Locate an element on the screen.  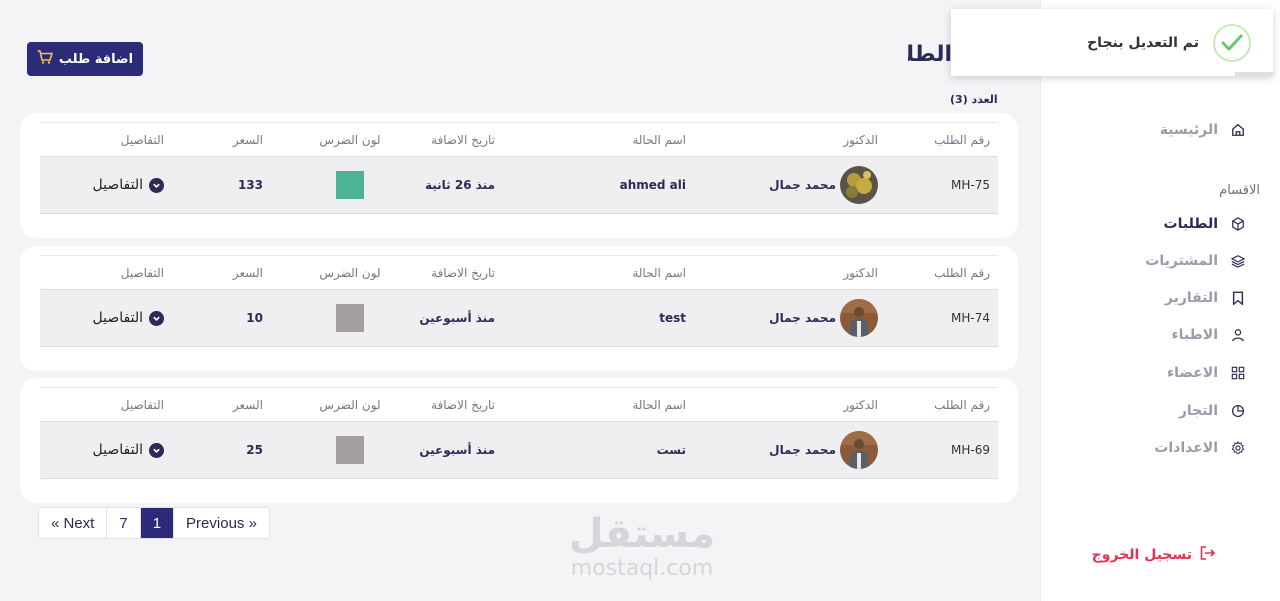
add-order-button: اضافة طلب is located at coordinates (85, 59).